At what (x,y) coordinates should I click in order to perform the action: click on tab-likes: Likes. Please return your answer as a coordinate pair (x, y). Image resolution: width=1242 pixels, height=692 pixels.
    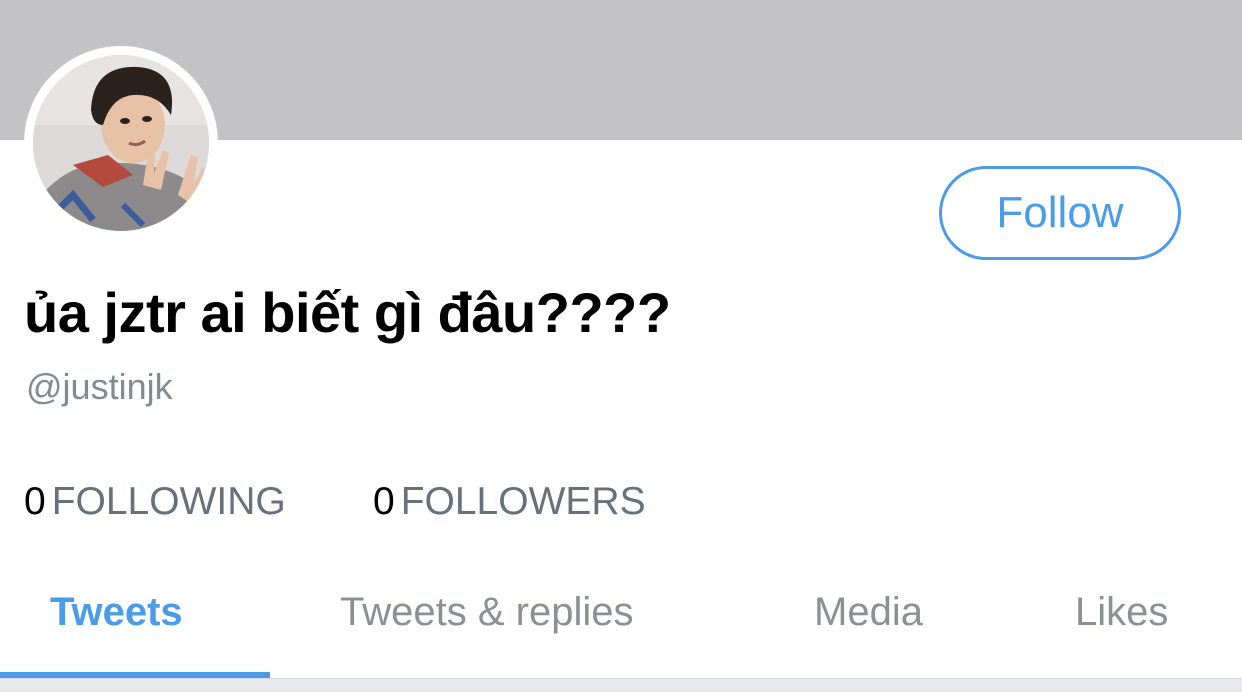
    Looking at the image, I should click on (1121, 612).